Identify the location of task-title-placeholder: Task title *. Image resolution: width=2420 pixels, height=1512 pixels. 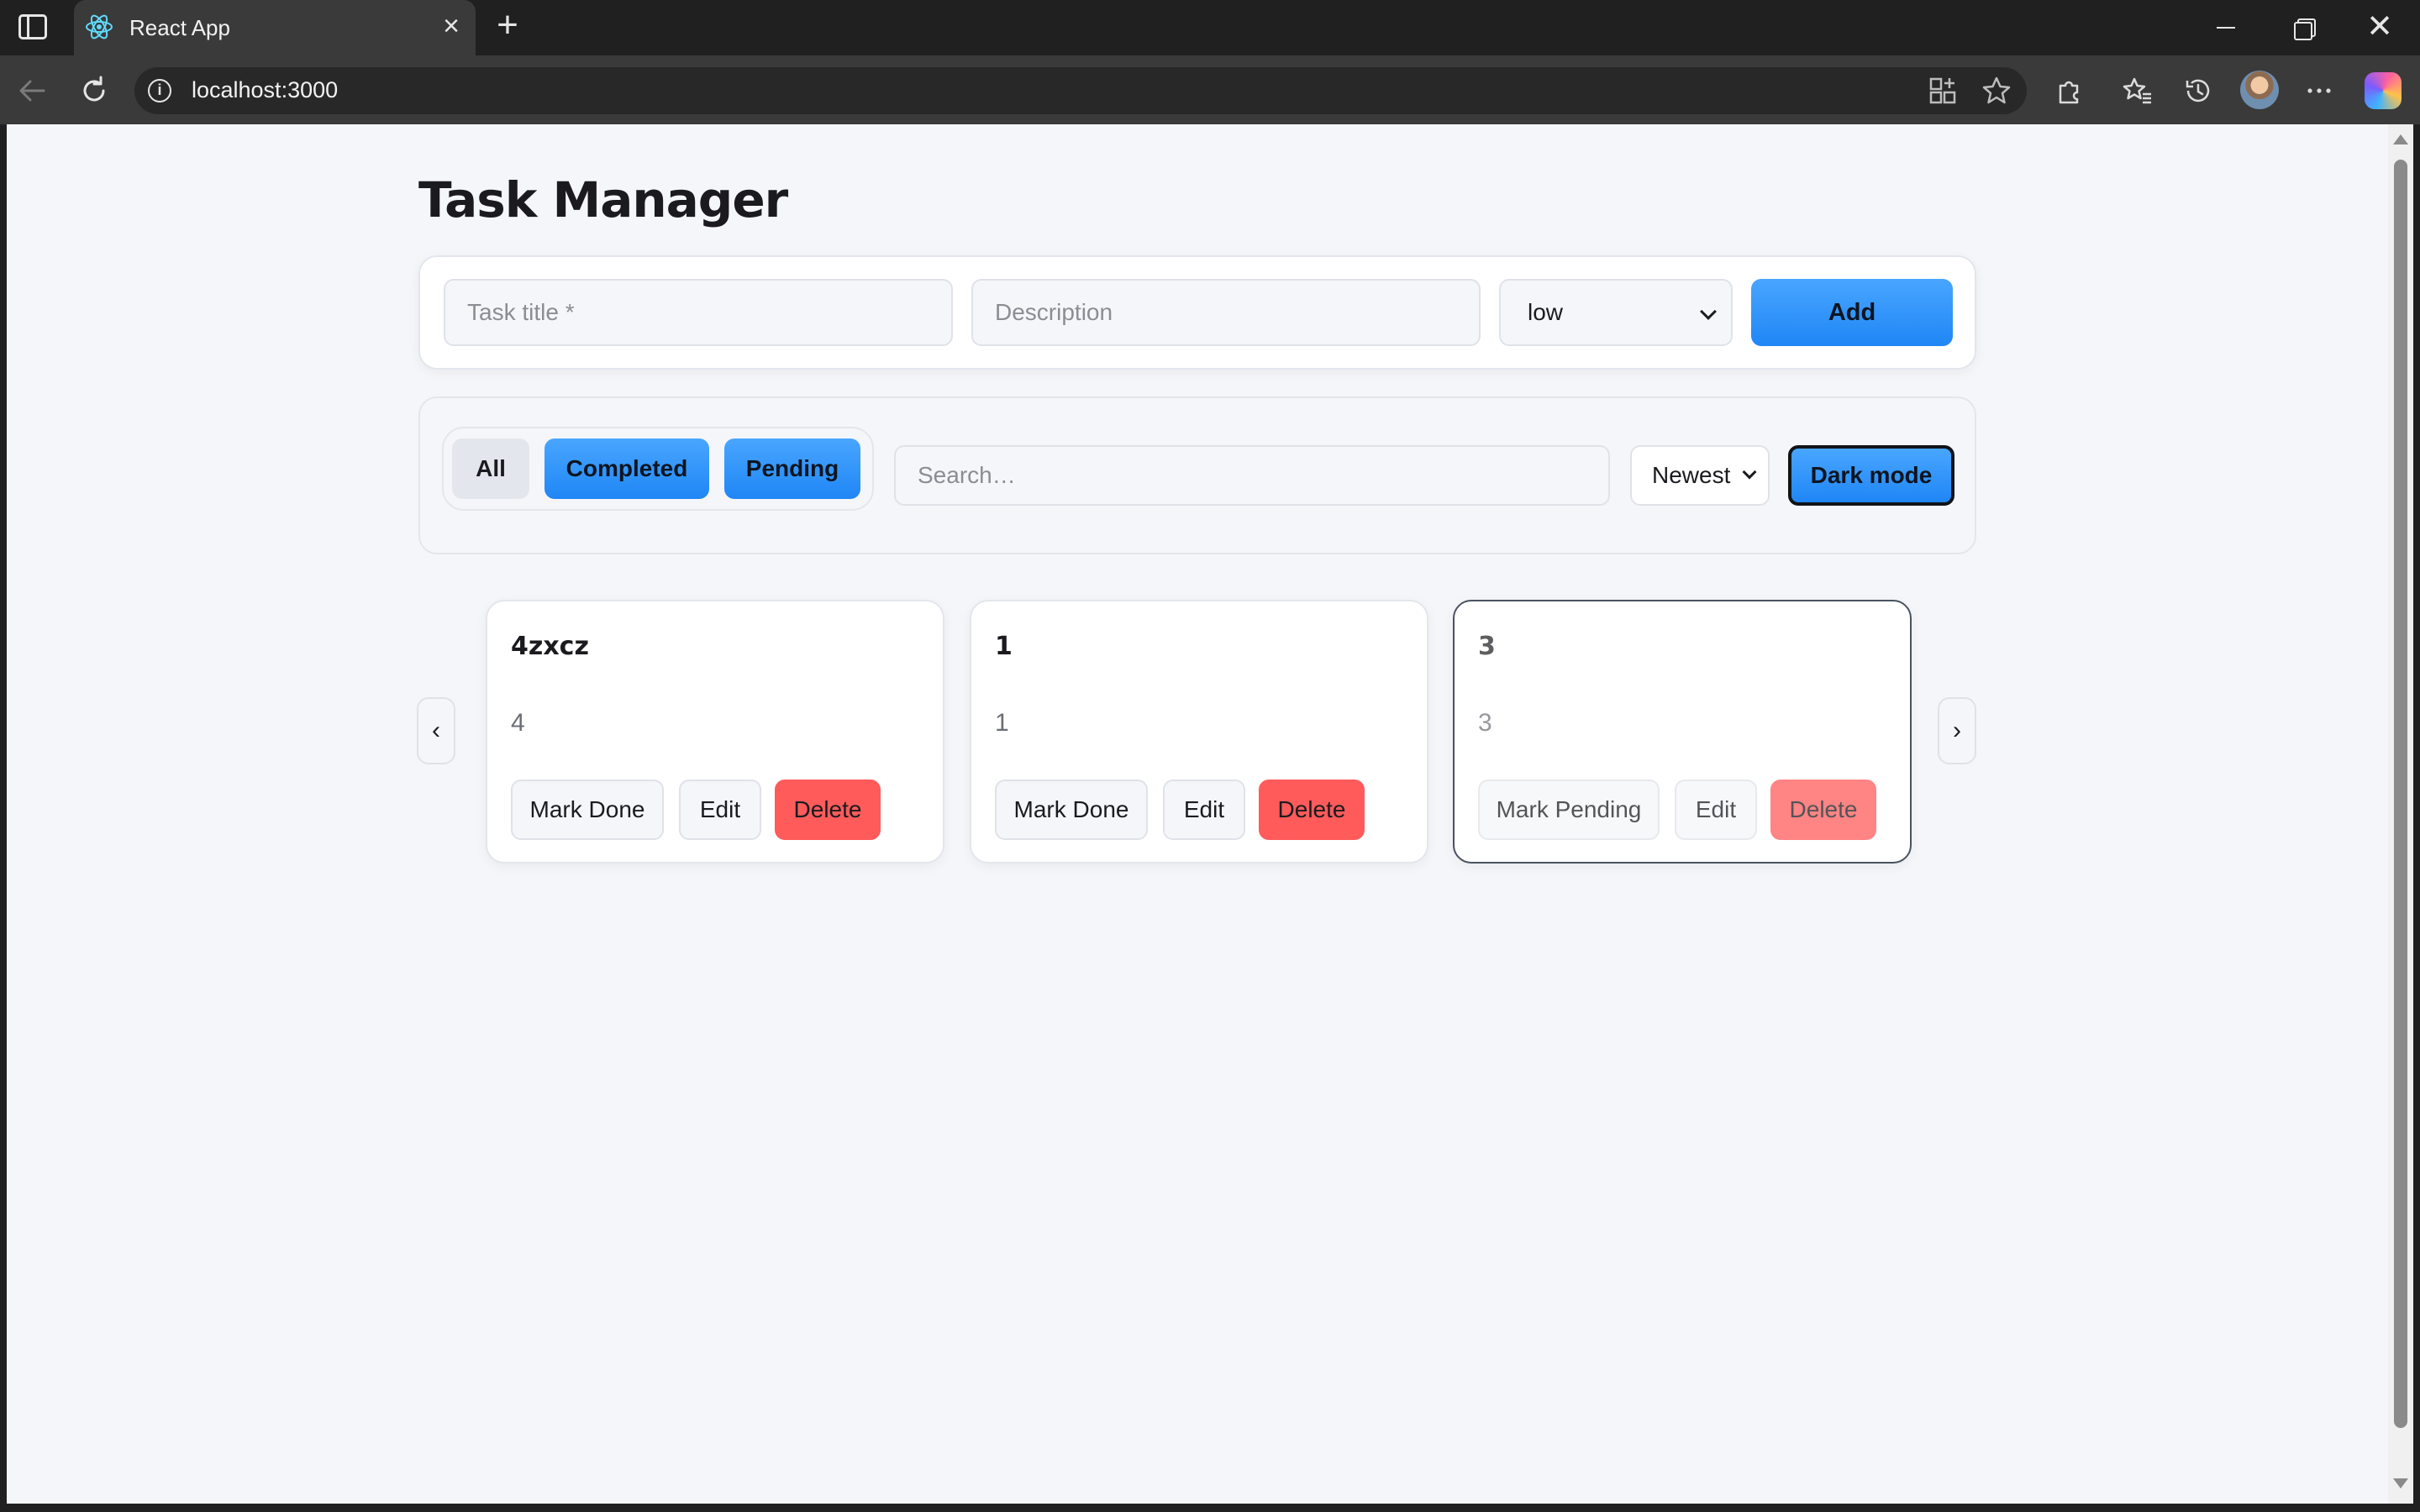
(521, 312).